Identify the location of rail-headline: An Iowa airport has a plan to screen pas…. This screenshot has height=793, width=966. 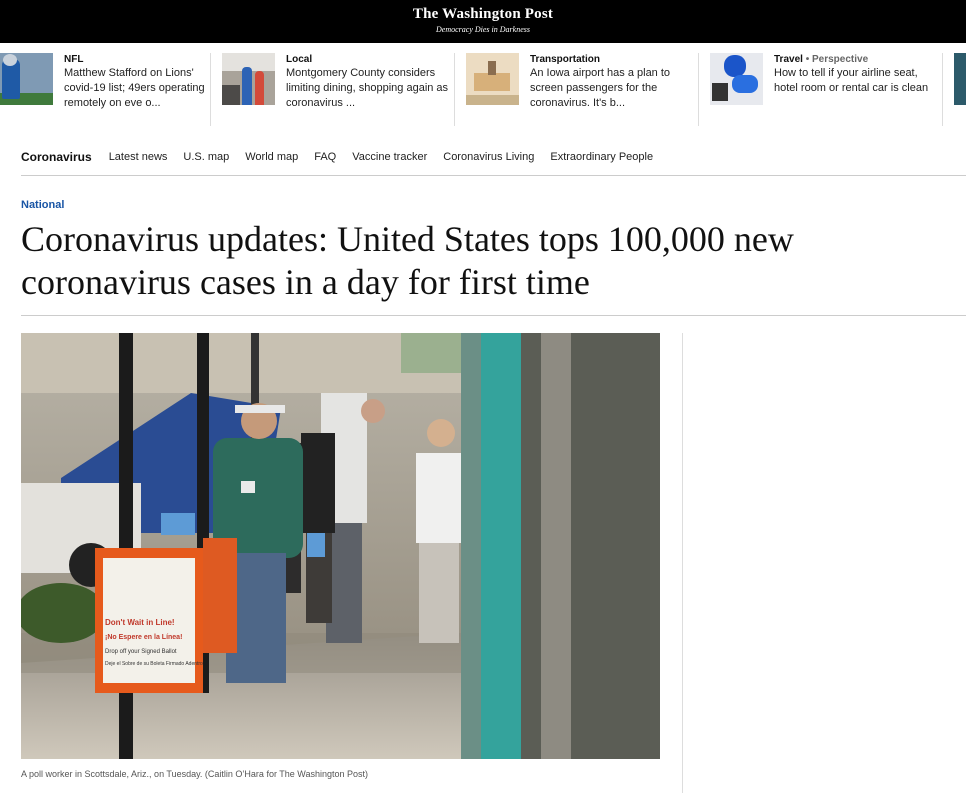
(612, 88).